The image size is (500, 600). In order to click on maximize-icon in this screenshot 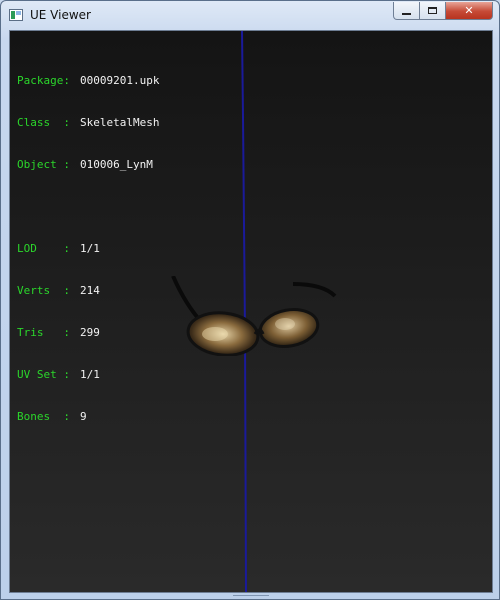, I will do `click(432, 10)`.